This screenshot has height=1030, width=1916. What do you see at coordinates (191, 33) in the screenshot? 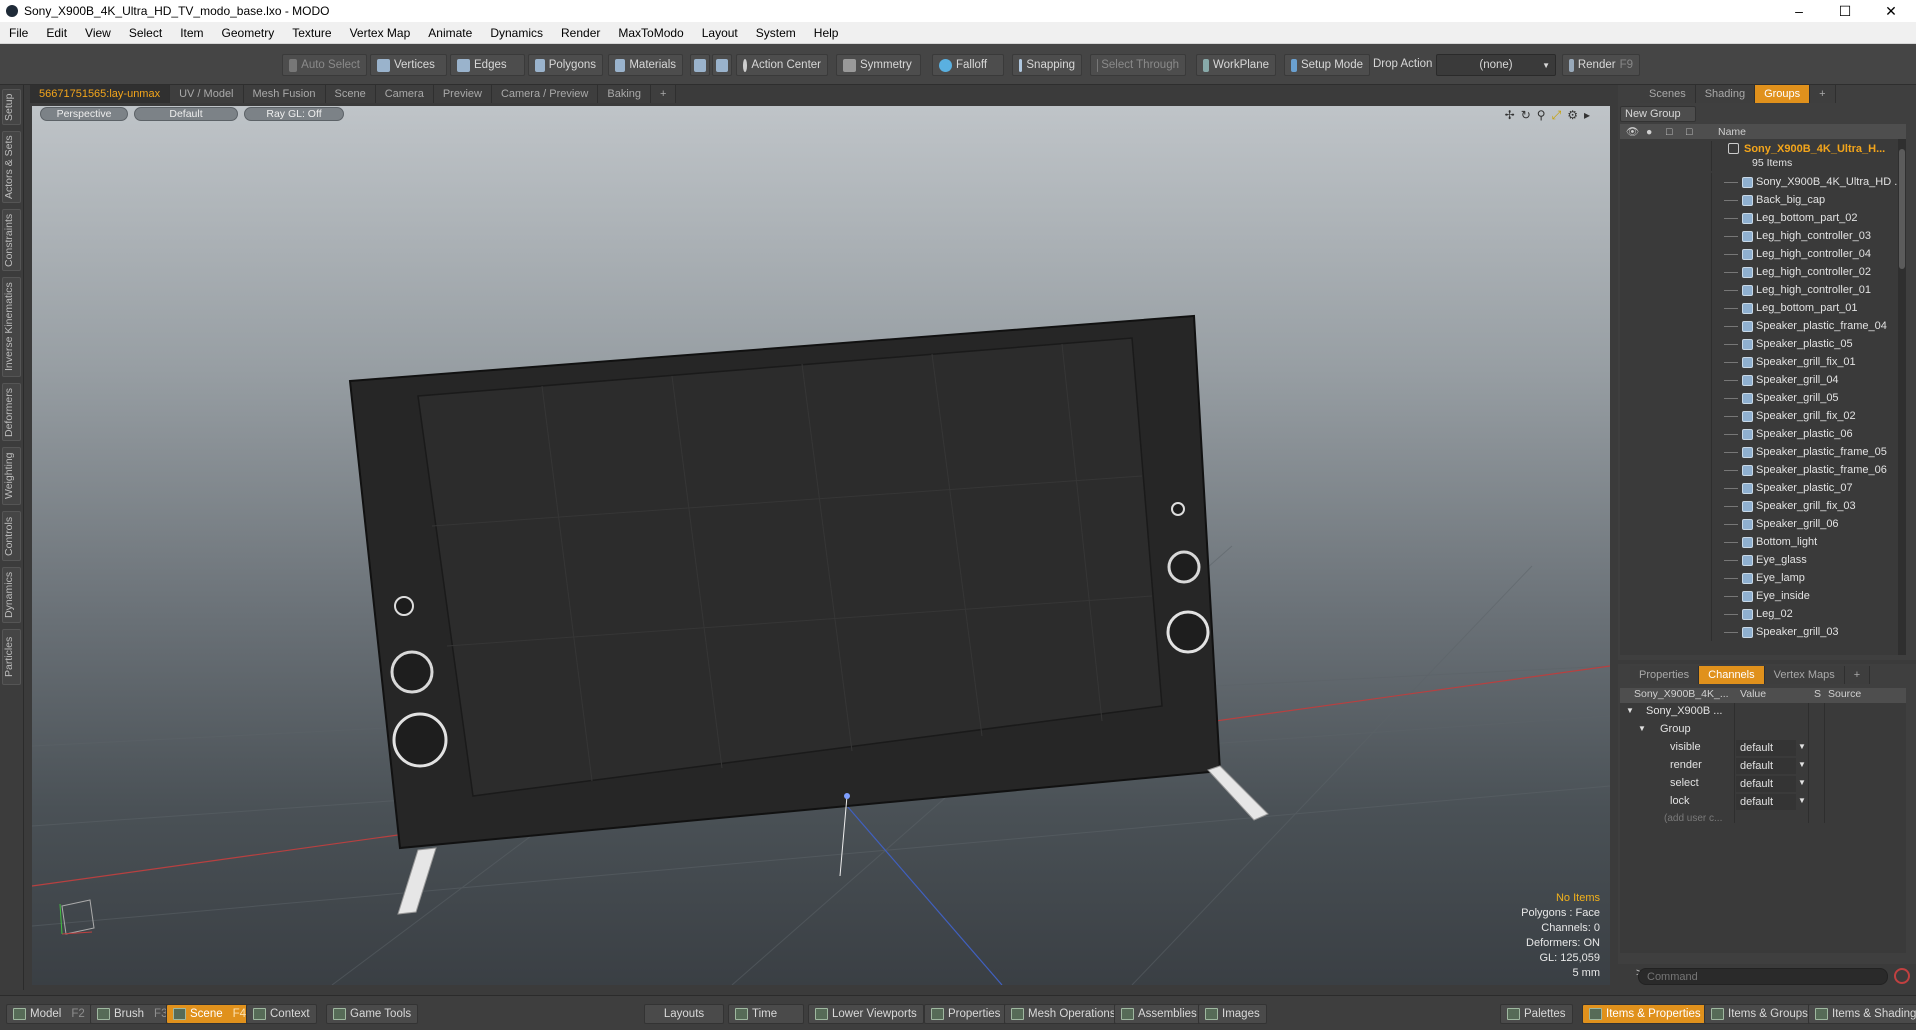
I see `menu-item: Item` at bounding box center [191, 33].